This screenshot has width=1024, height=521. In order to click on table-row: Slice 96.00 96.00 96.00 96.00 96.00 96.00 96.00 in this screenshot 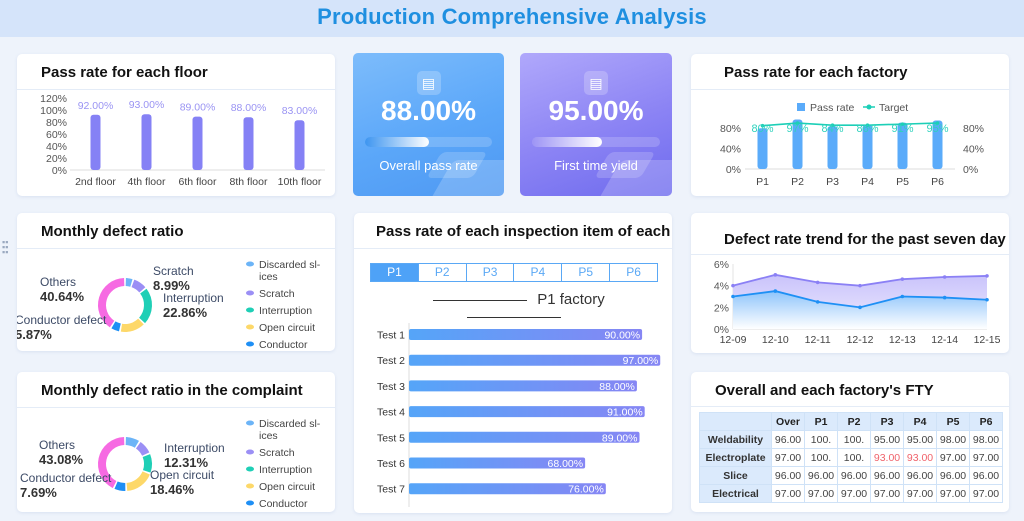, I will do `click(851, 475)`.